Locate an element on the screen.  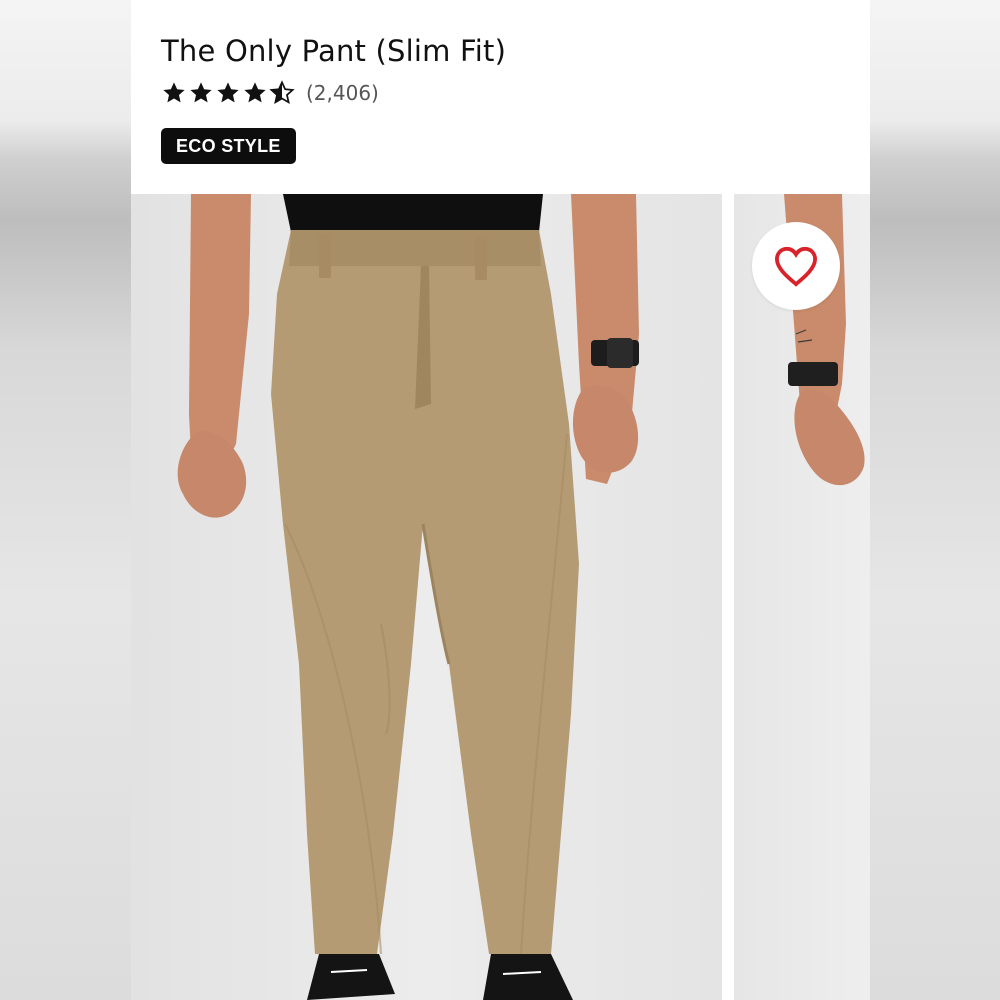
half-star-icon is located at coordinates (282, 92).